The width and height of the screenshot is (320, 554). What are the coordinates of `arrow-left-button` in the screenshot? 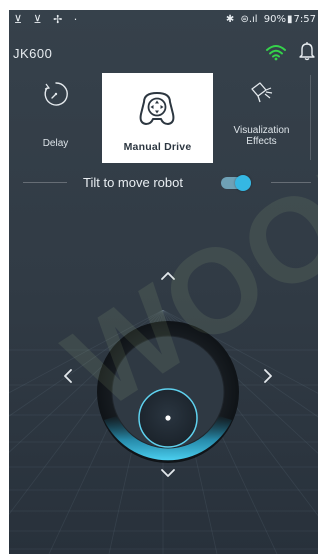 It's located at (68, 376).